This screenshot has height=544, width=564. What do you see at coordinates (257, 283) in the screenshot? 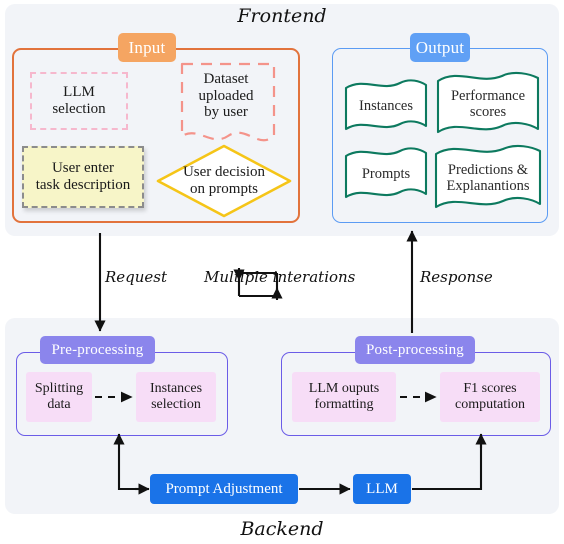
I see `loop-connector-top` at bounding box center [257, 283].